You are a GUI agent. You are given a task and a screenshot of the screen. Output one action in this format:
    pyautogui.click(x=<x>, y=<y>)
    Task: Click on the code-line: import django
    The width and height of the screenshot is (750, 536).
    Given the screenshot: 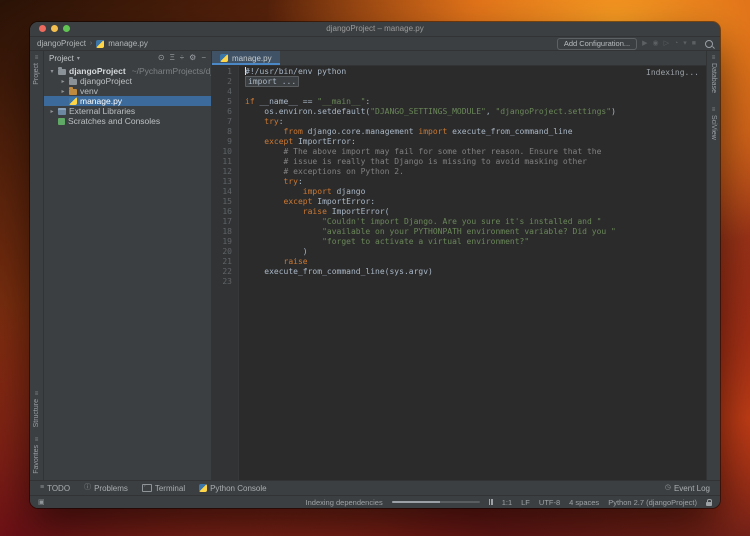 What is the action you would take?
    pyautogui.click(x=472, y=192)
    